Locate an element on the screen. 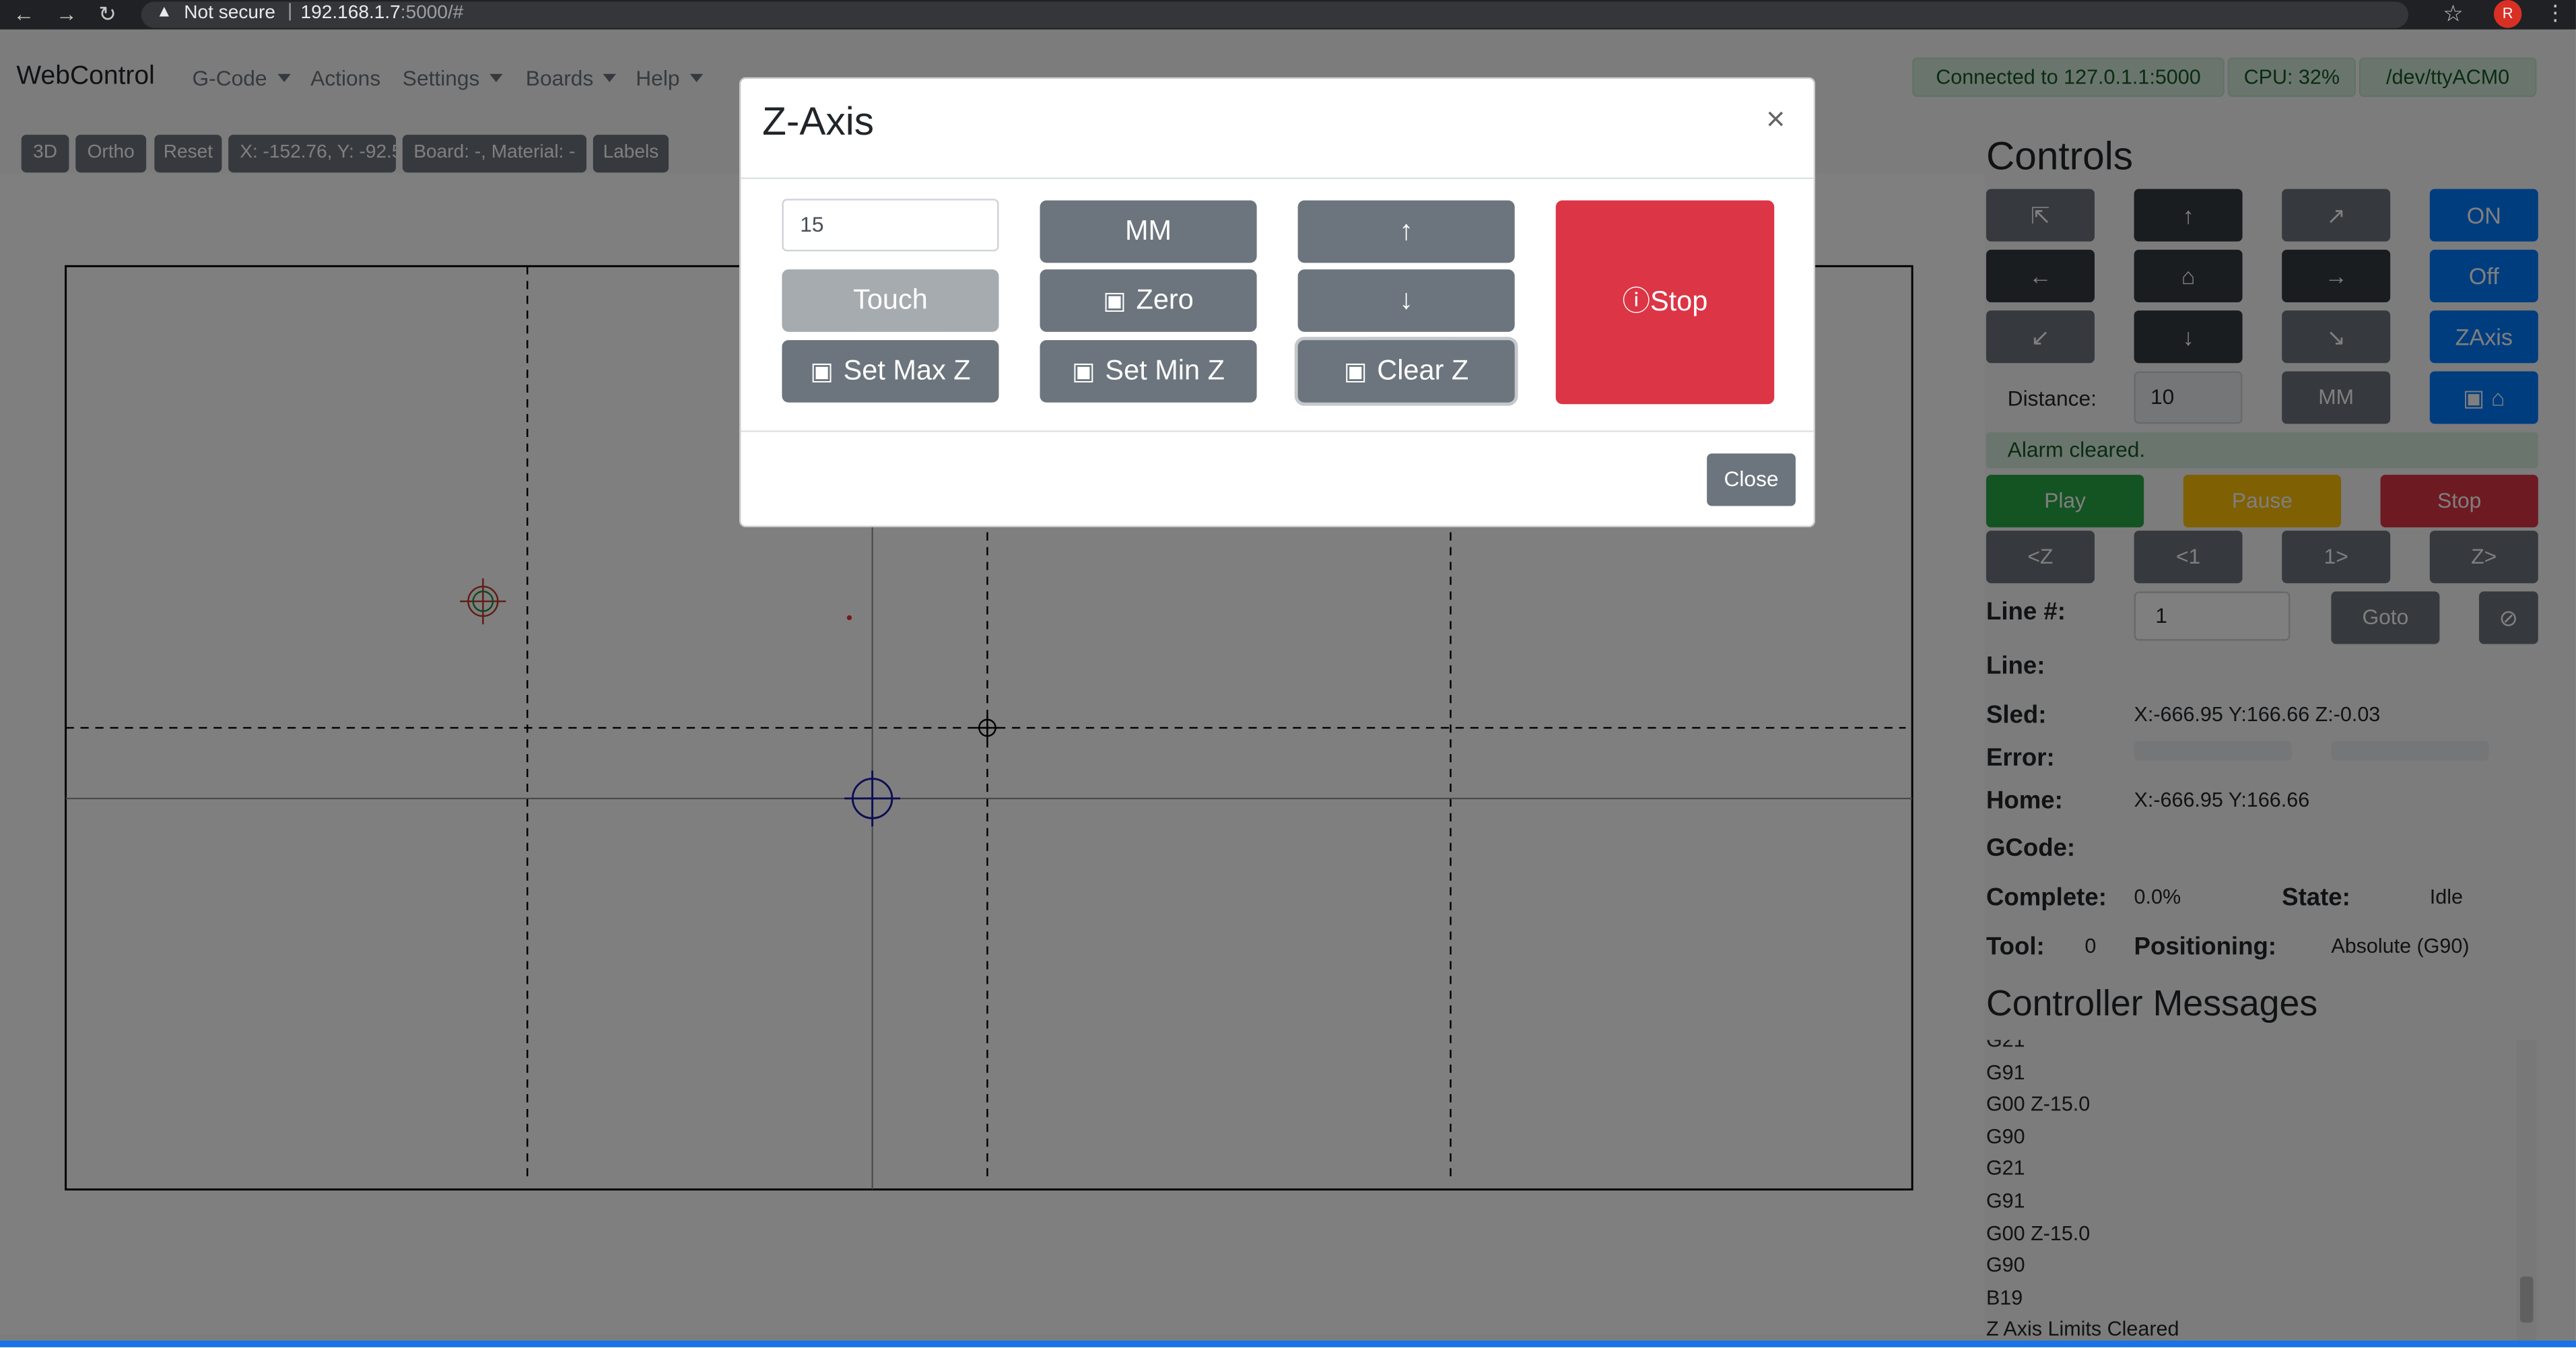 This screenshot has height=1348, width=2576. back-icon: ← is located at coordinates (24, 13).